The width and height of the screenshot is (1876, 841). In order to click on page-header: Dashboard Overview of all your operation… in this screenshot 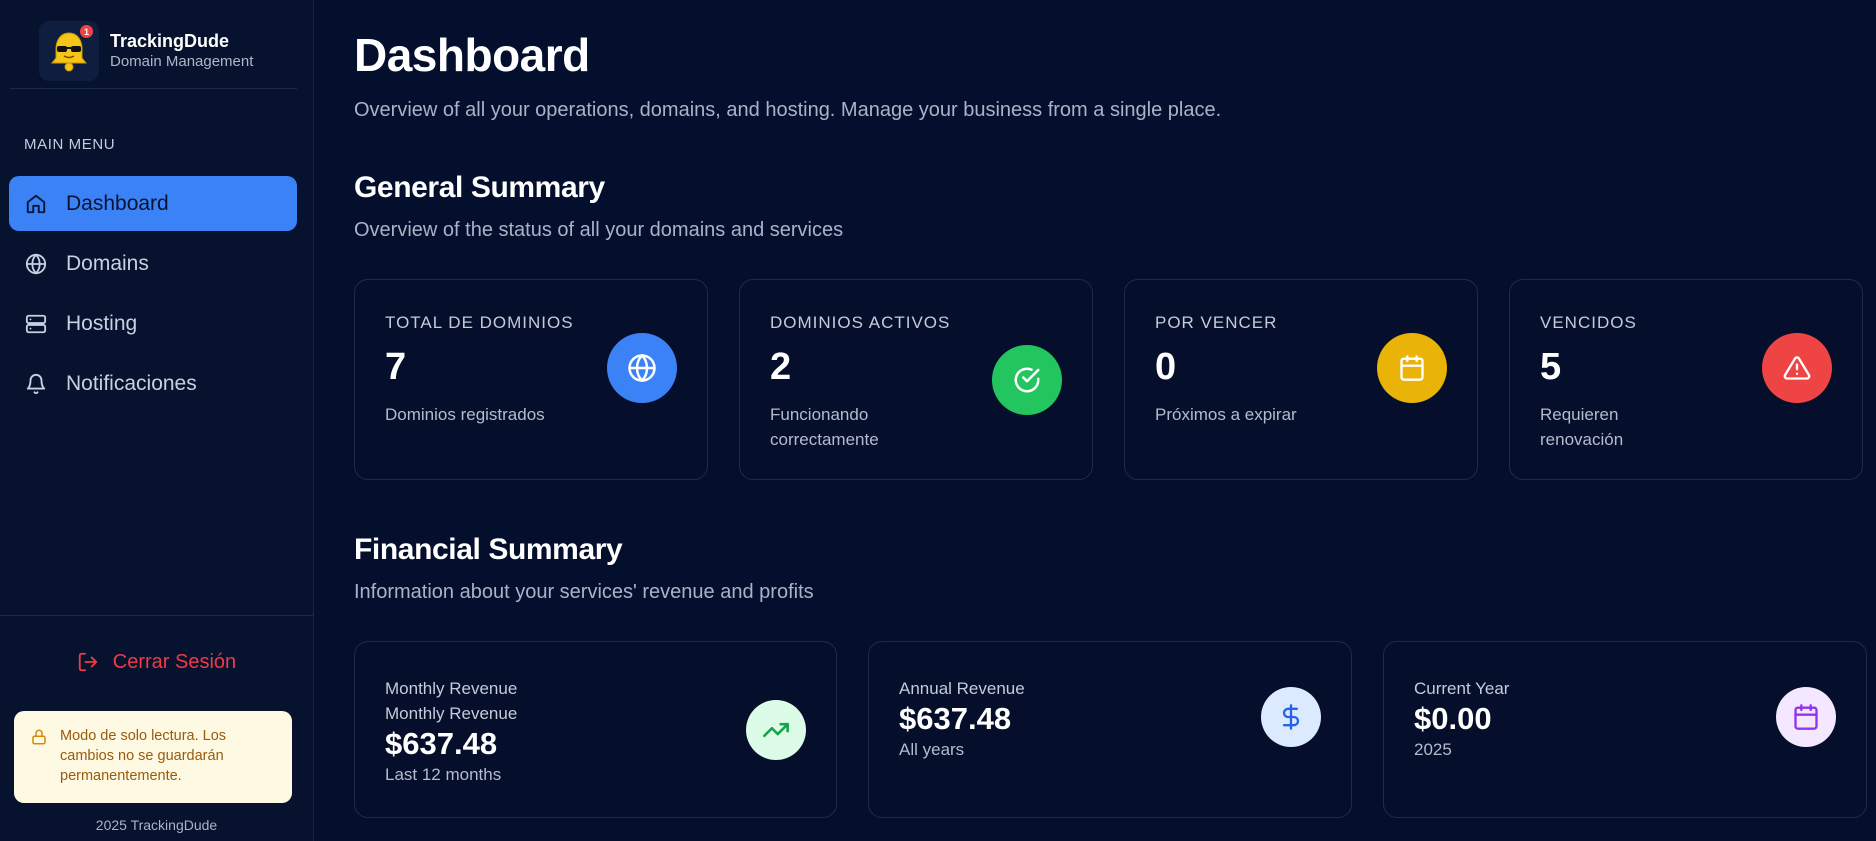, I will do `click(787, 76)`.